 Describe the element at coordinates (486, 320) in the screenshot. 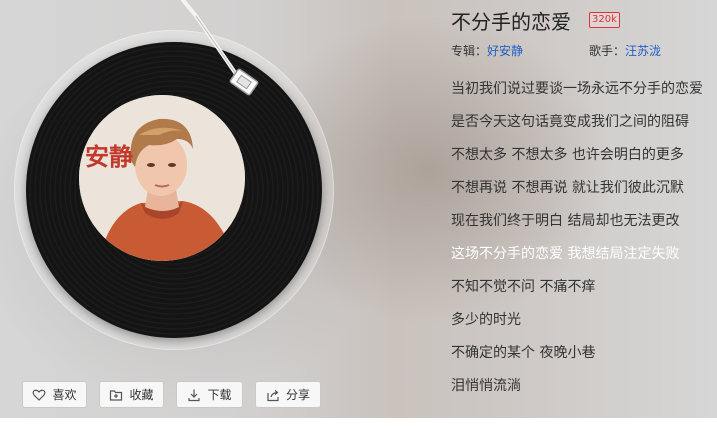

I see `lyric-line: 多少的时光` at that location.